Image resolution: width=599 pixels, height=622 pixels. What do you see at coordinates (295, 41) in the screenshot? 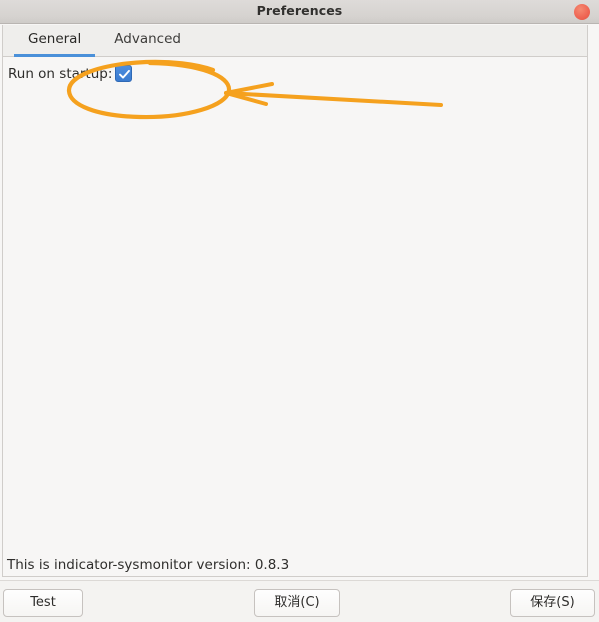
I see `tab-bar: General Advanced` at bounding box center [295, 41].